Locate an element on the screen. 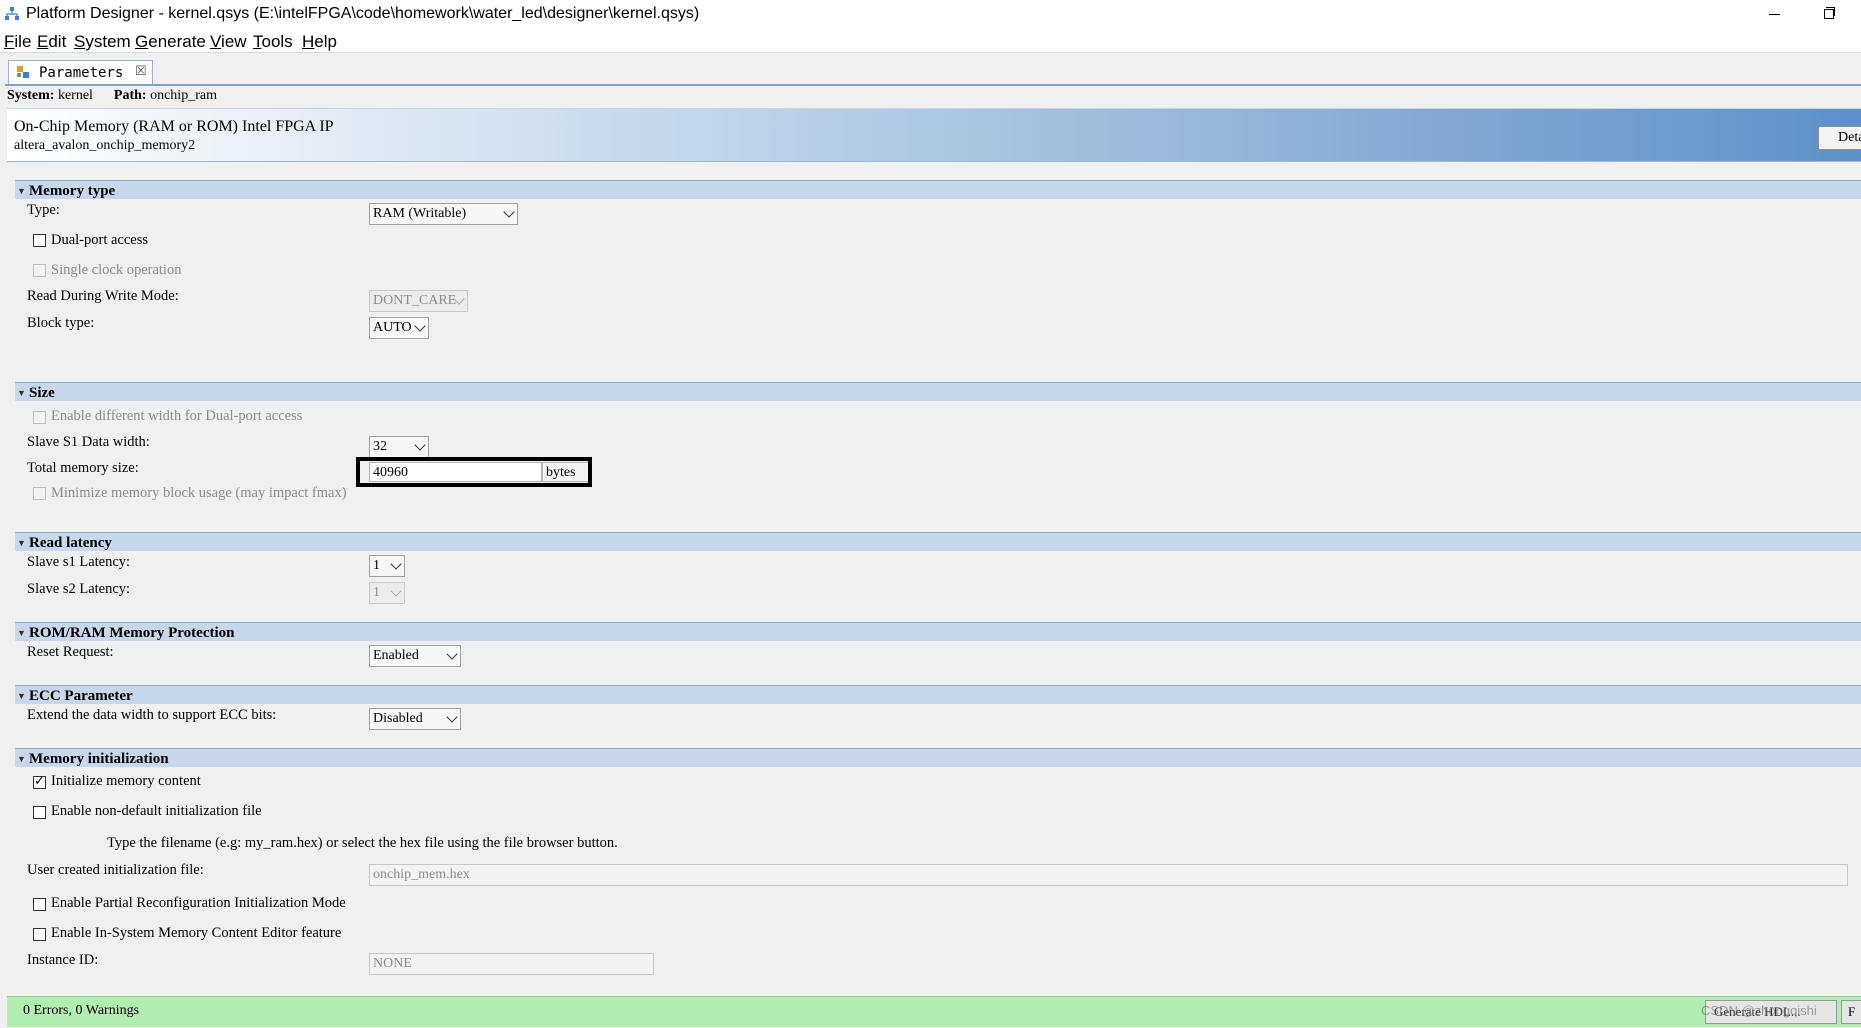 The width and height of the screenshot is (1861, 1028). minimize-button is located at coordinates (1775, 15).